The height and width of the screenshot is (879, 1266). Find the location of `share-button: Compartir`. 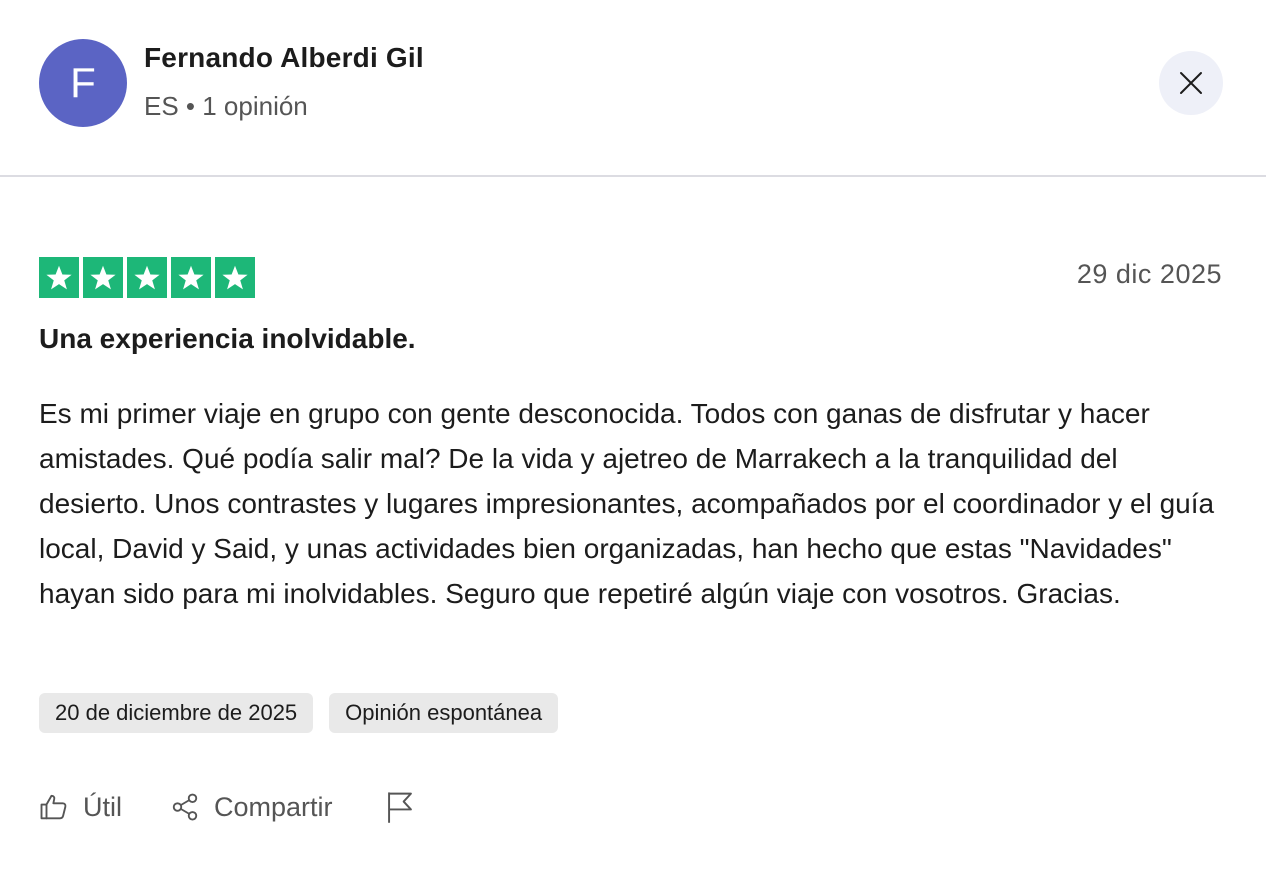

share-button: Compartir is located at coordinates (251, 807).